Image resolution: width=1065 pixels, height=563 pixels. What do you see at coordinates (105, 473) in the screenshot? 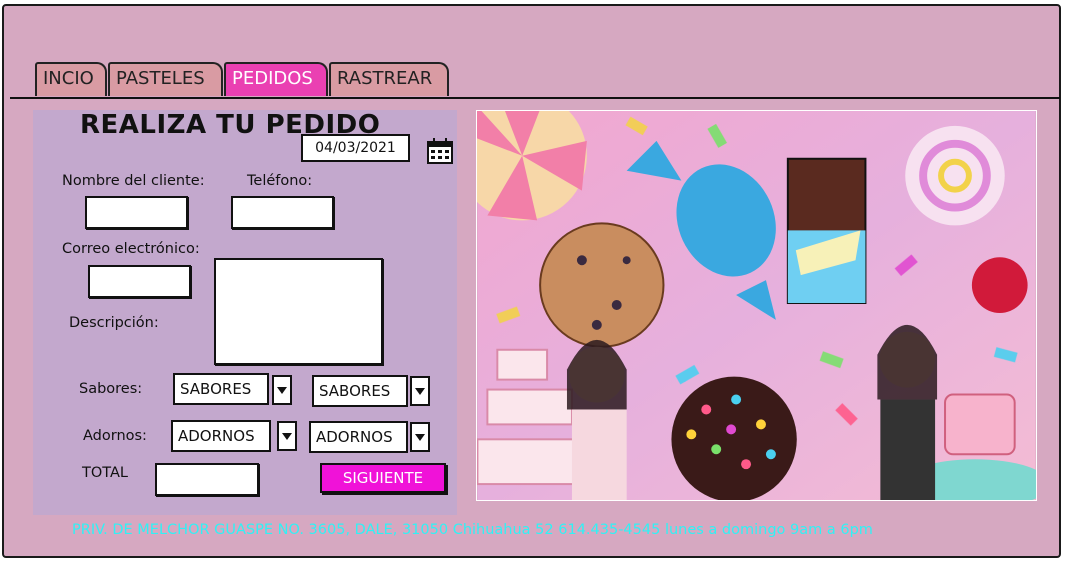
I see `total-label: TOTAL` at bounding box center [105, 473].